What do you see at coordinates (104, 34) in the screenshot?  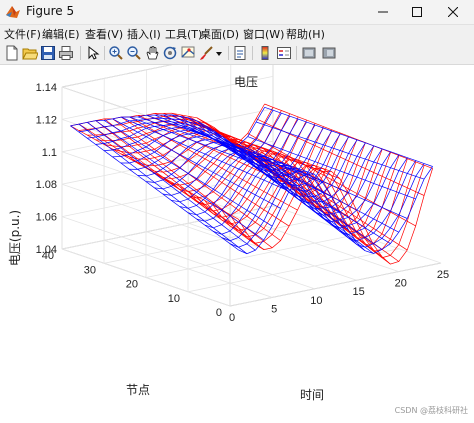 I see `menu-view: 查看(V)` at bounding box center [104, 34].